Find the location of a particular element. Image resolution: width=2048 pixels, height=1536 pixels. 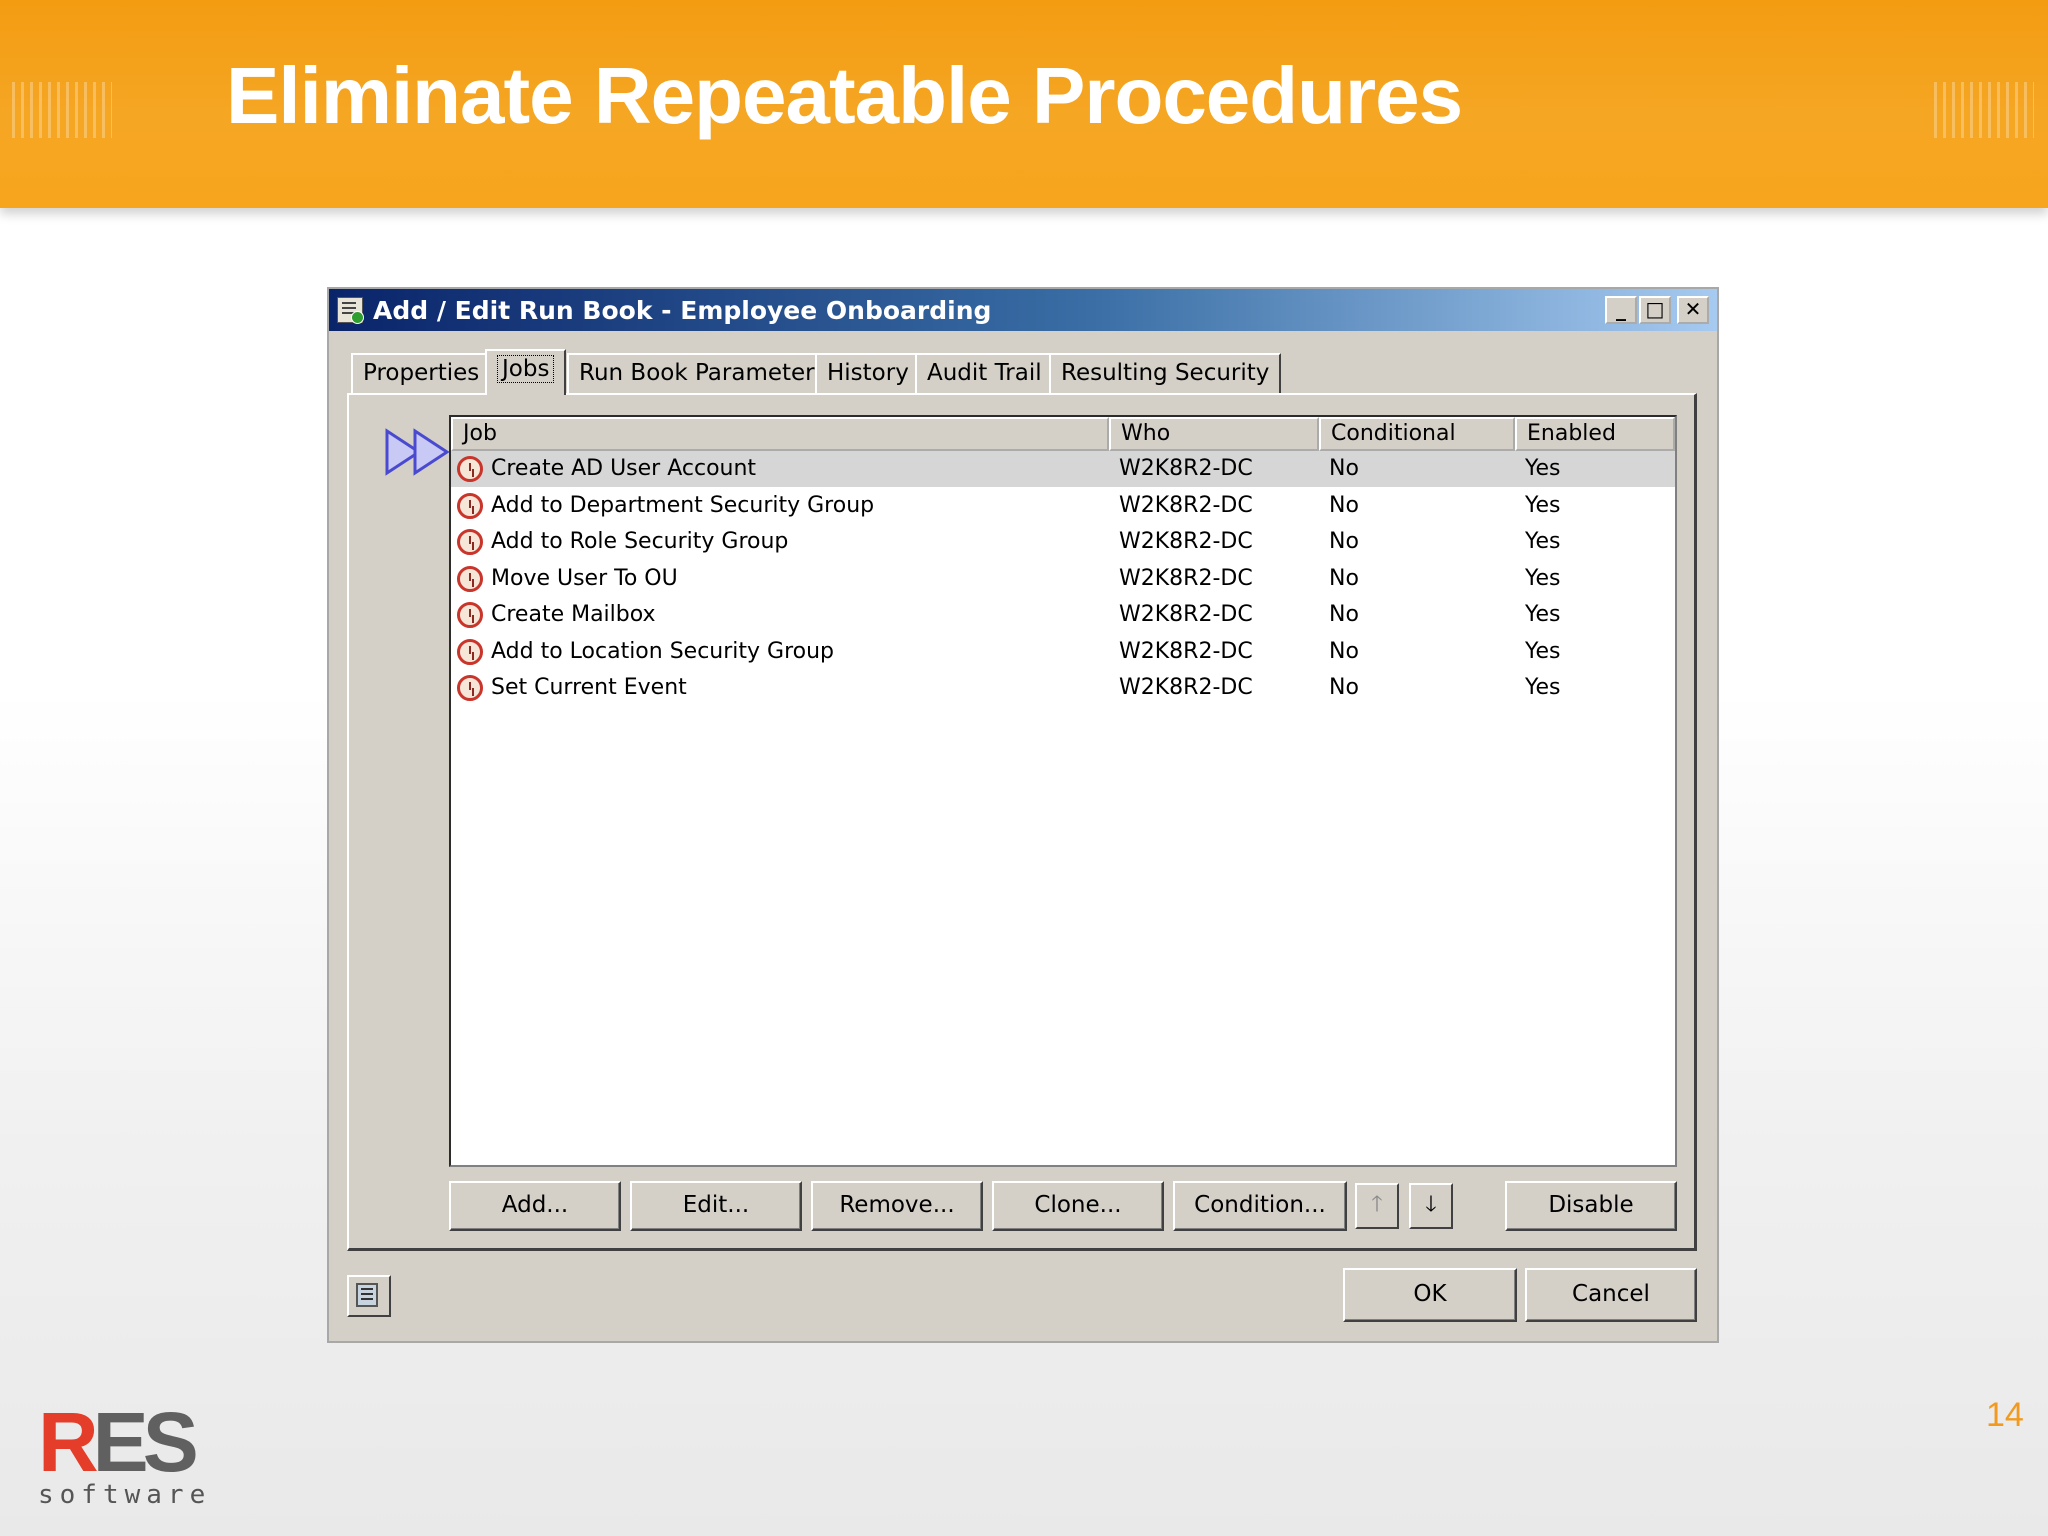

move-down-button: 🡓 is located at coordinates (1431, 1206).